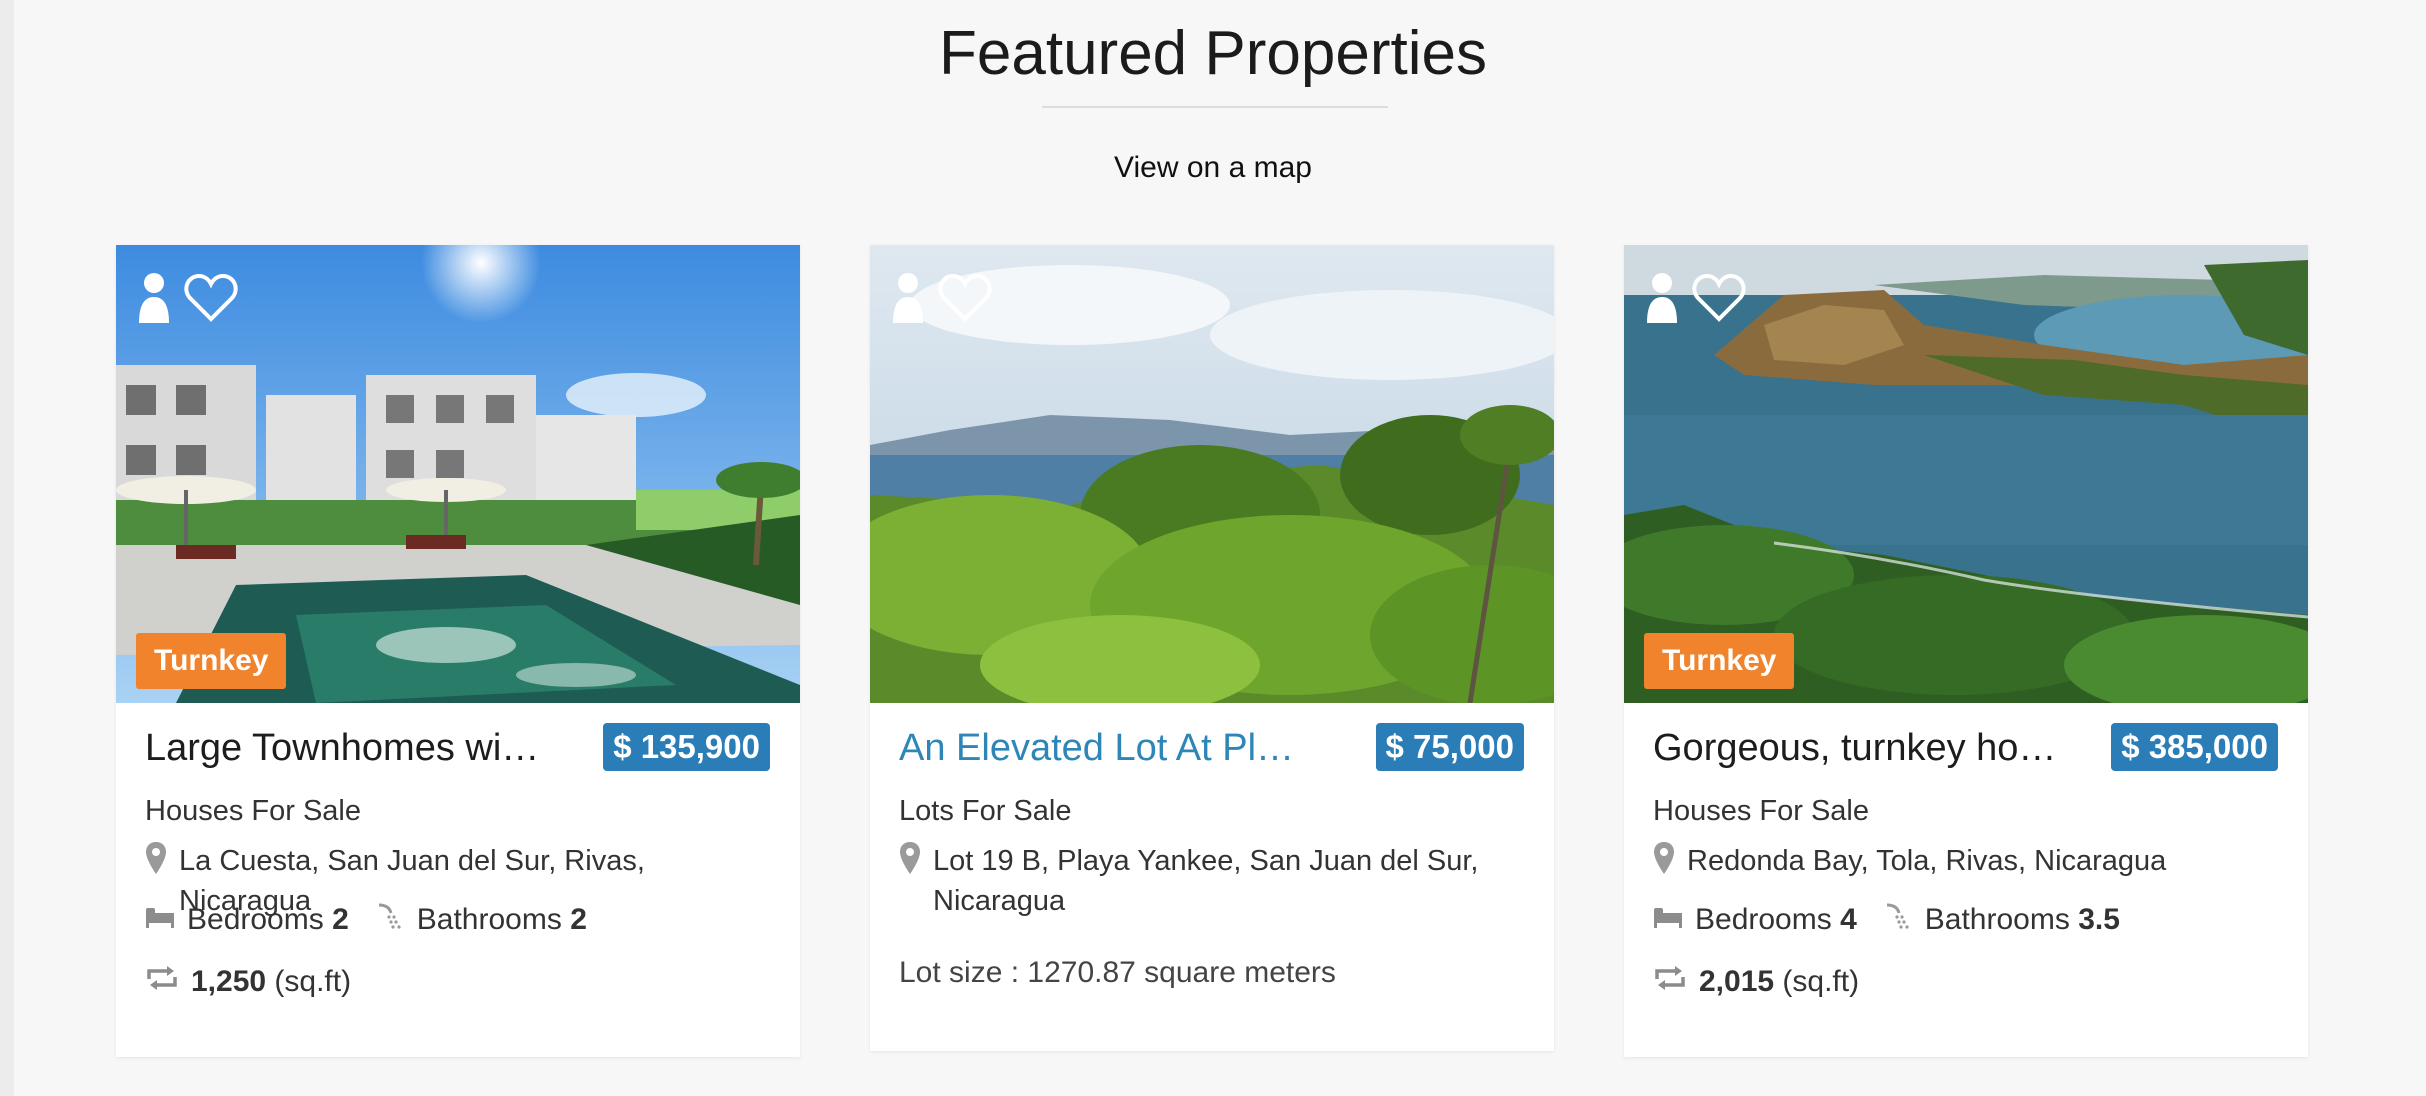 The width and height of the screenshot is (2426, 1096). Describe the element at coordinates (340, 919) in the screenshot. I see `bedrooms-count: 2` at that location.